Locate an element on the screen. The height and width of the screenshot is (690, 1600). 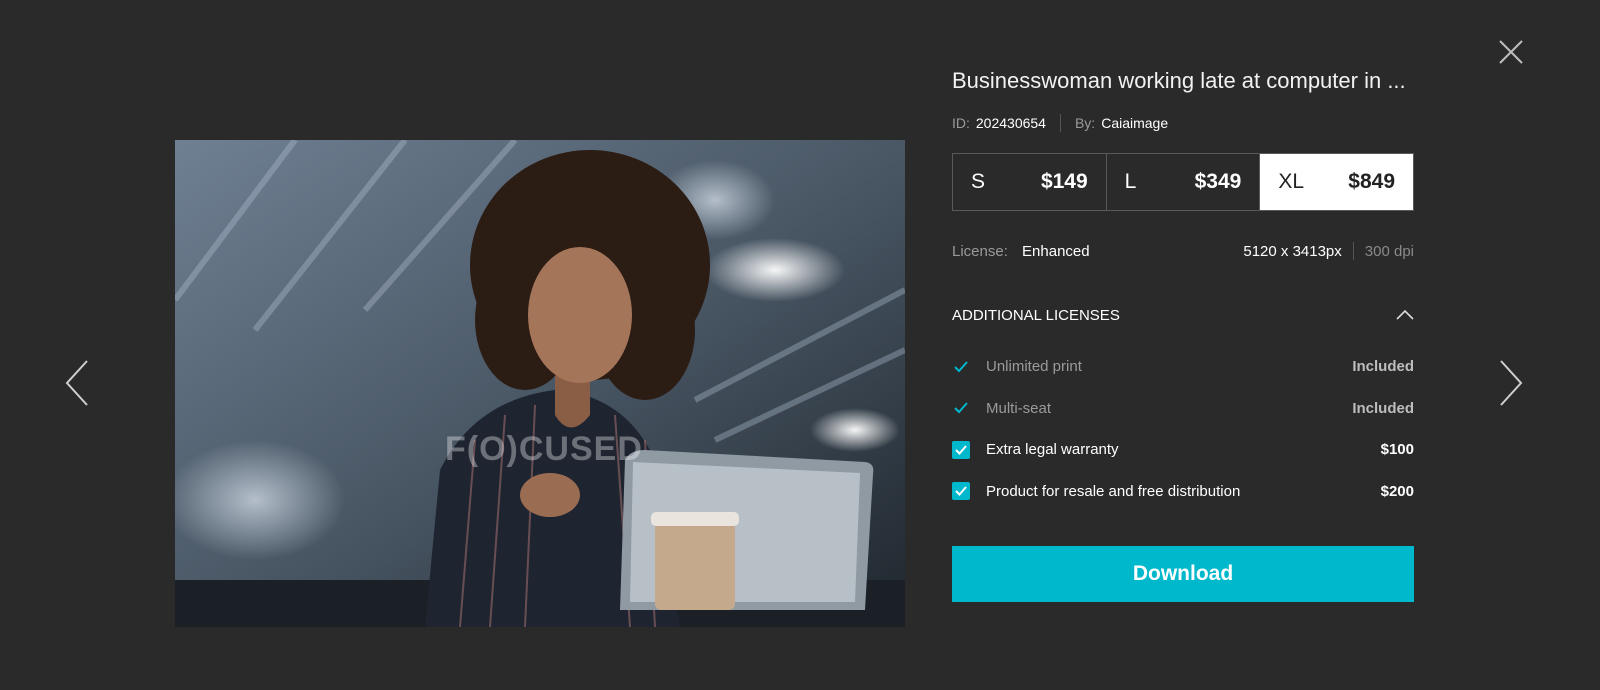
license-info: License: Enhanced 5120 x 3413px 300 dpi is located at coordinates (1183, 251).